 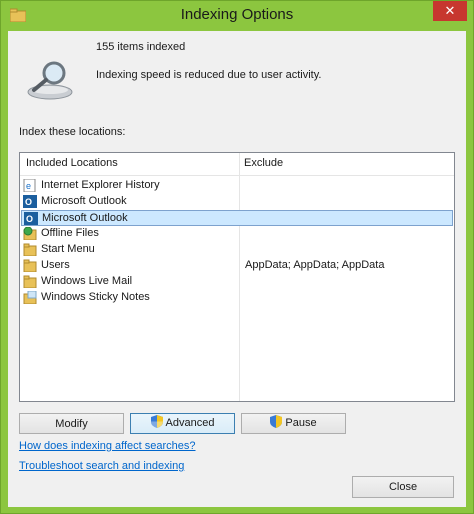 What do you see at coordinates (190, 423) in the screenshot?
I see `advanced-button-label: Advanced` at bounding box center [190, 423].